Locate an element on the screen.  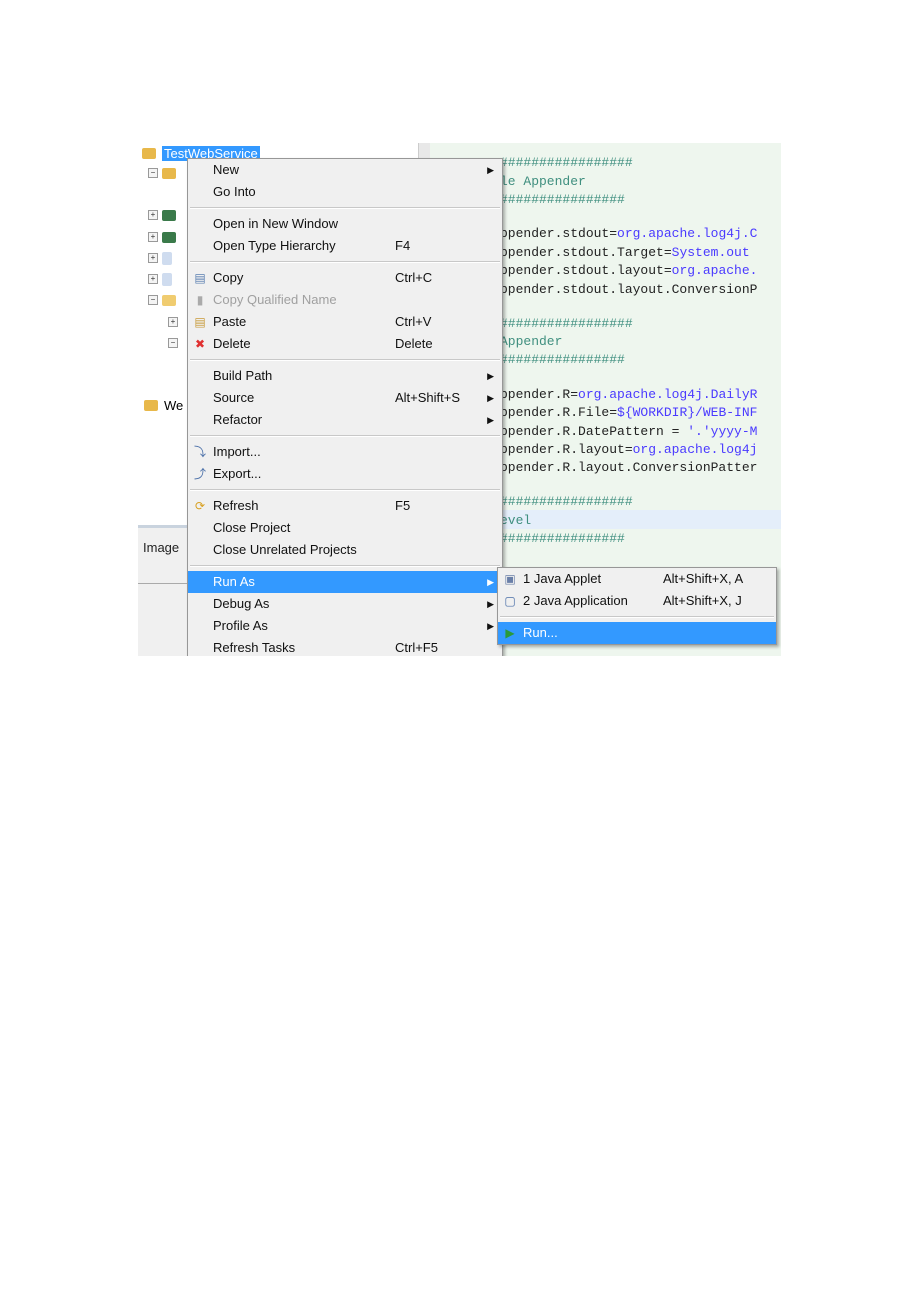
shortcut-label: Ctrl+V is located at coordinates (413, 321).